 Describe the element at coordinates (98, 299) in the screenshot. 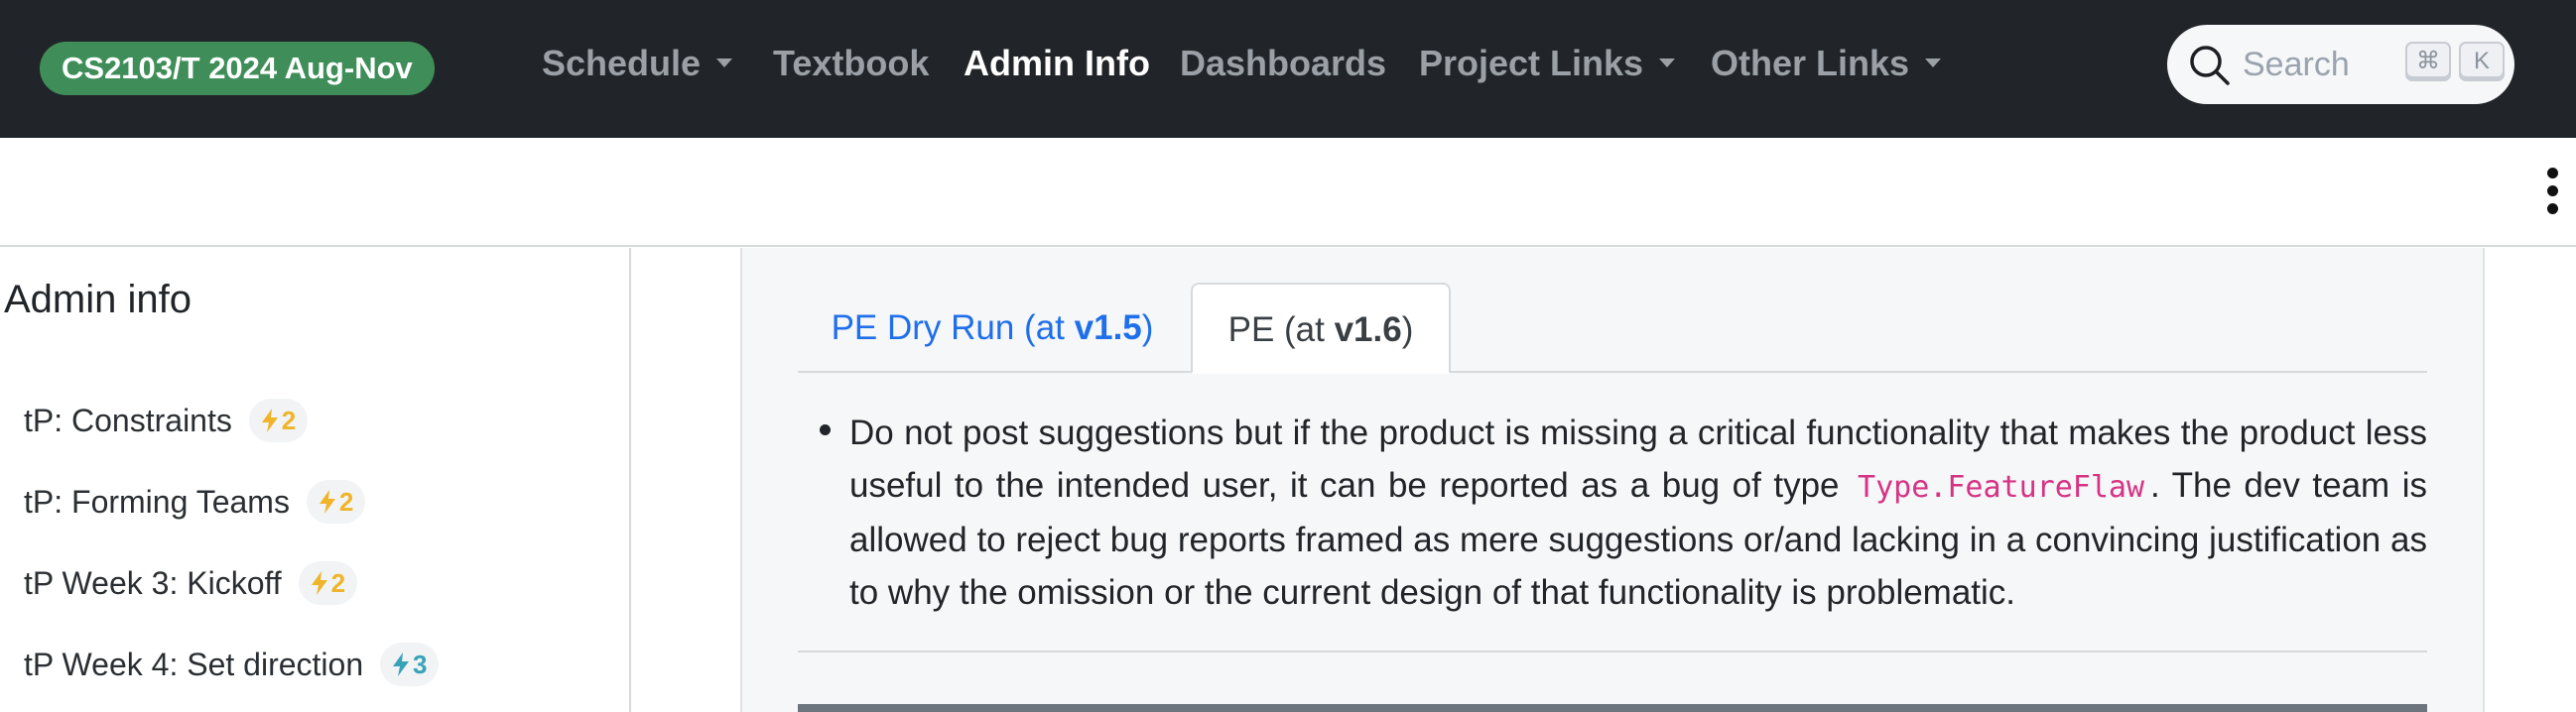

I see `sidebar-title: Admin info` at that location.